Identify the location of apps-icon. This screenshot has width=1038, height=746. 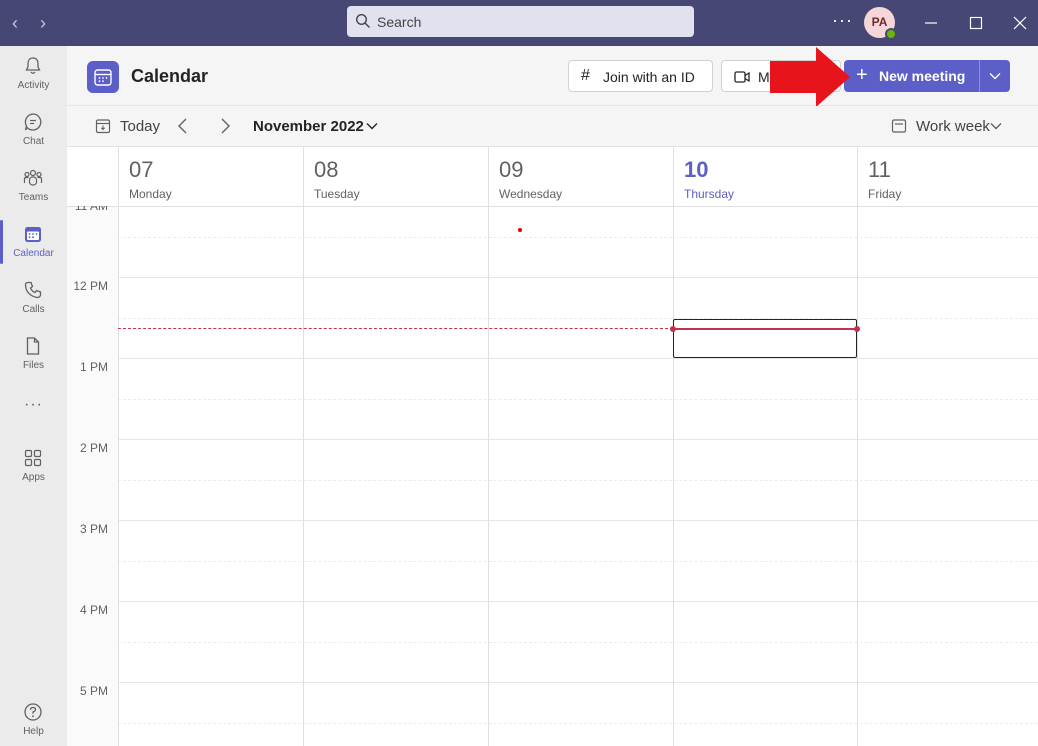
(33, 458).